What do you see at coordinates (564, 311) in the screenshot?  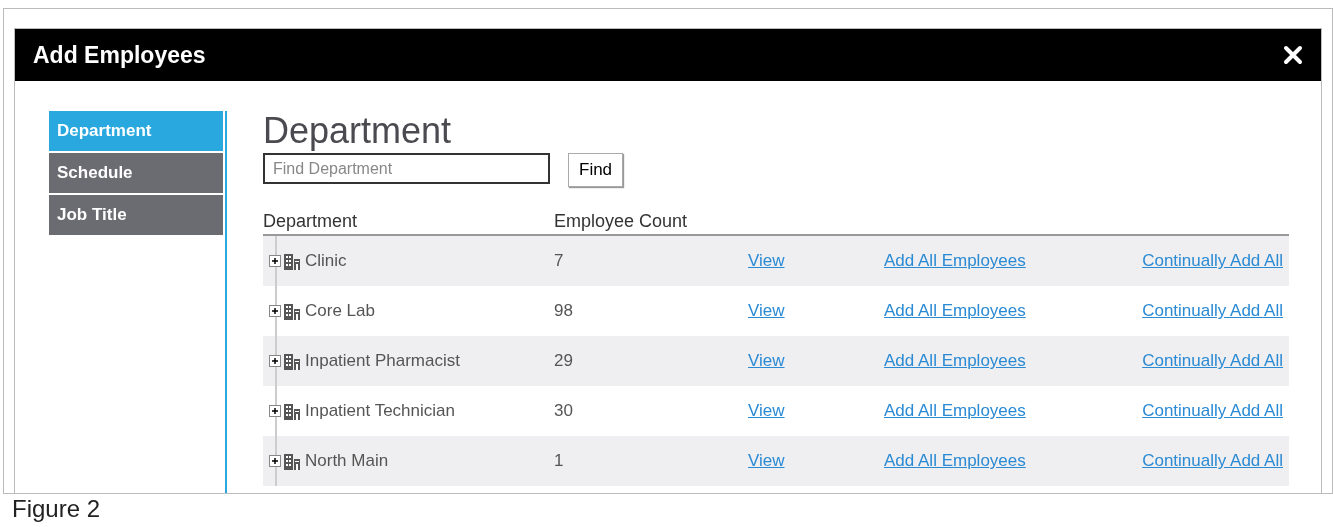 I see `employee-count: 98` at bounding box center [564, 311].